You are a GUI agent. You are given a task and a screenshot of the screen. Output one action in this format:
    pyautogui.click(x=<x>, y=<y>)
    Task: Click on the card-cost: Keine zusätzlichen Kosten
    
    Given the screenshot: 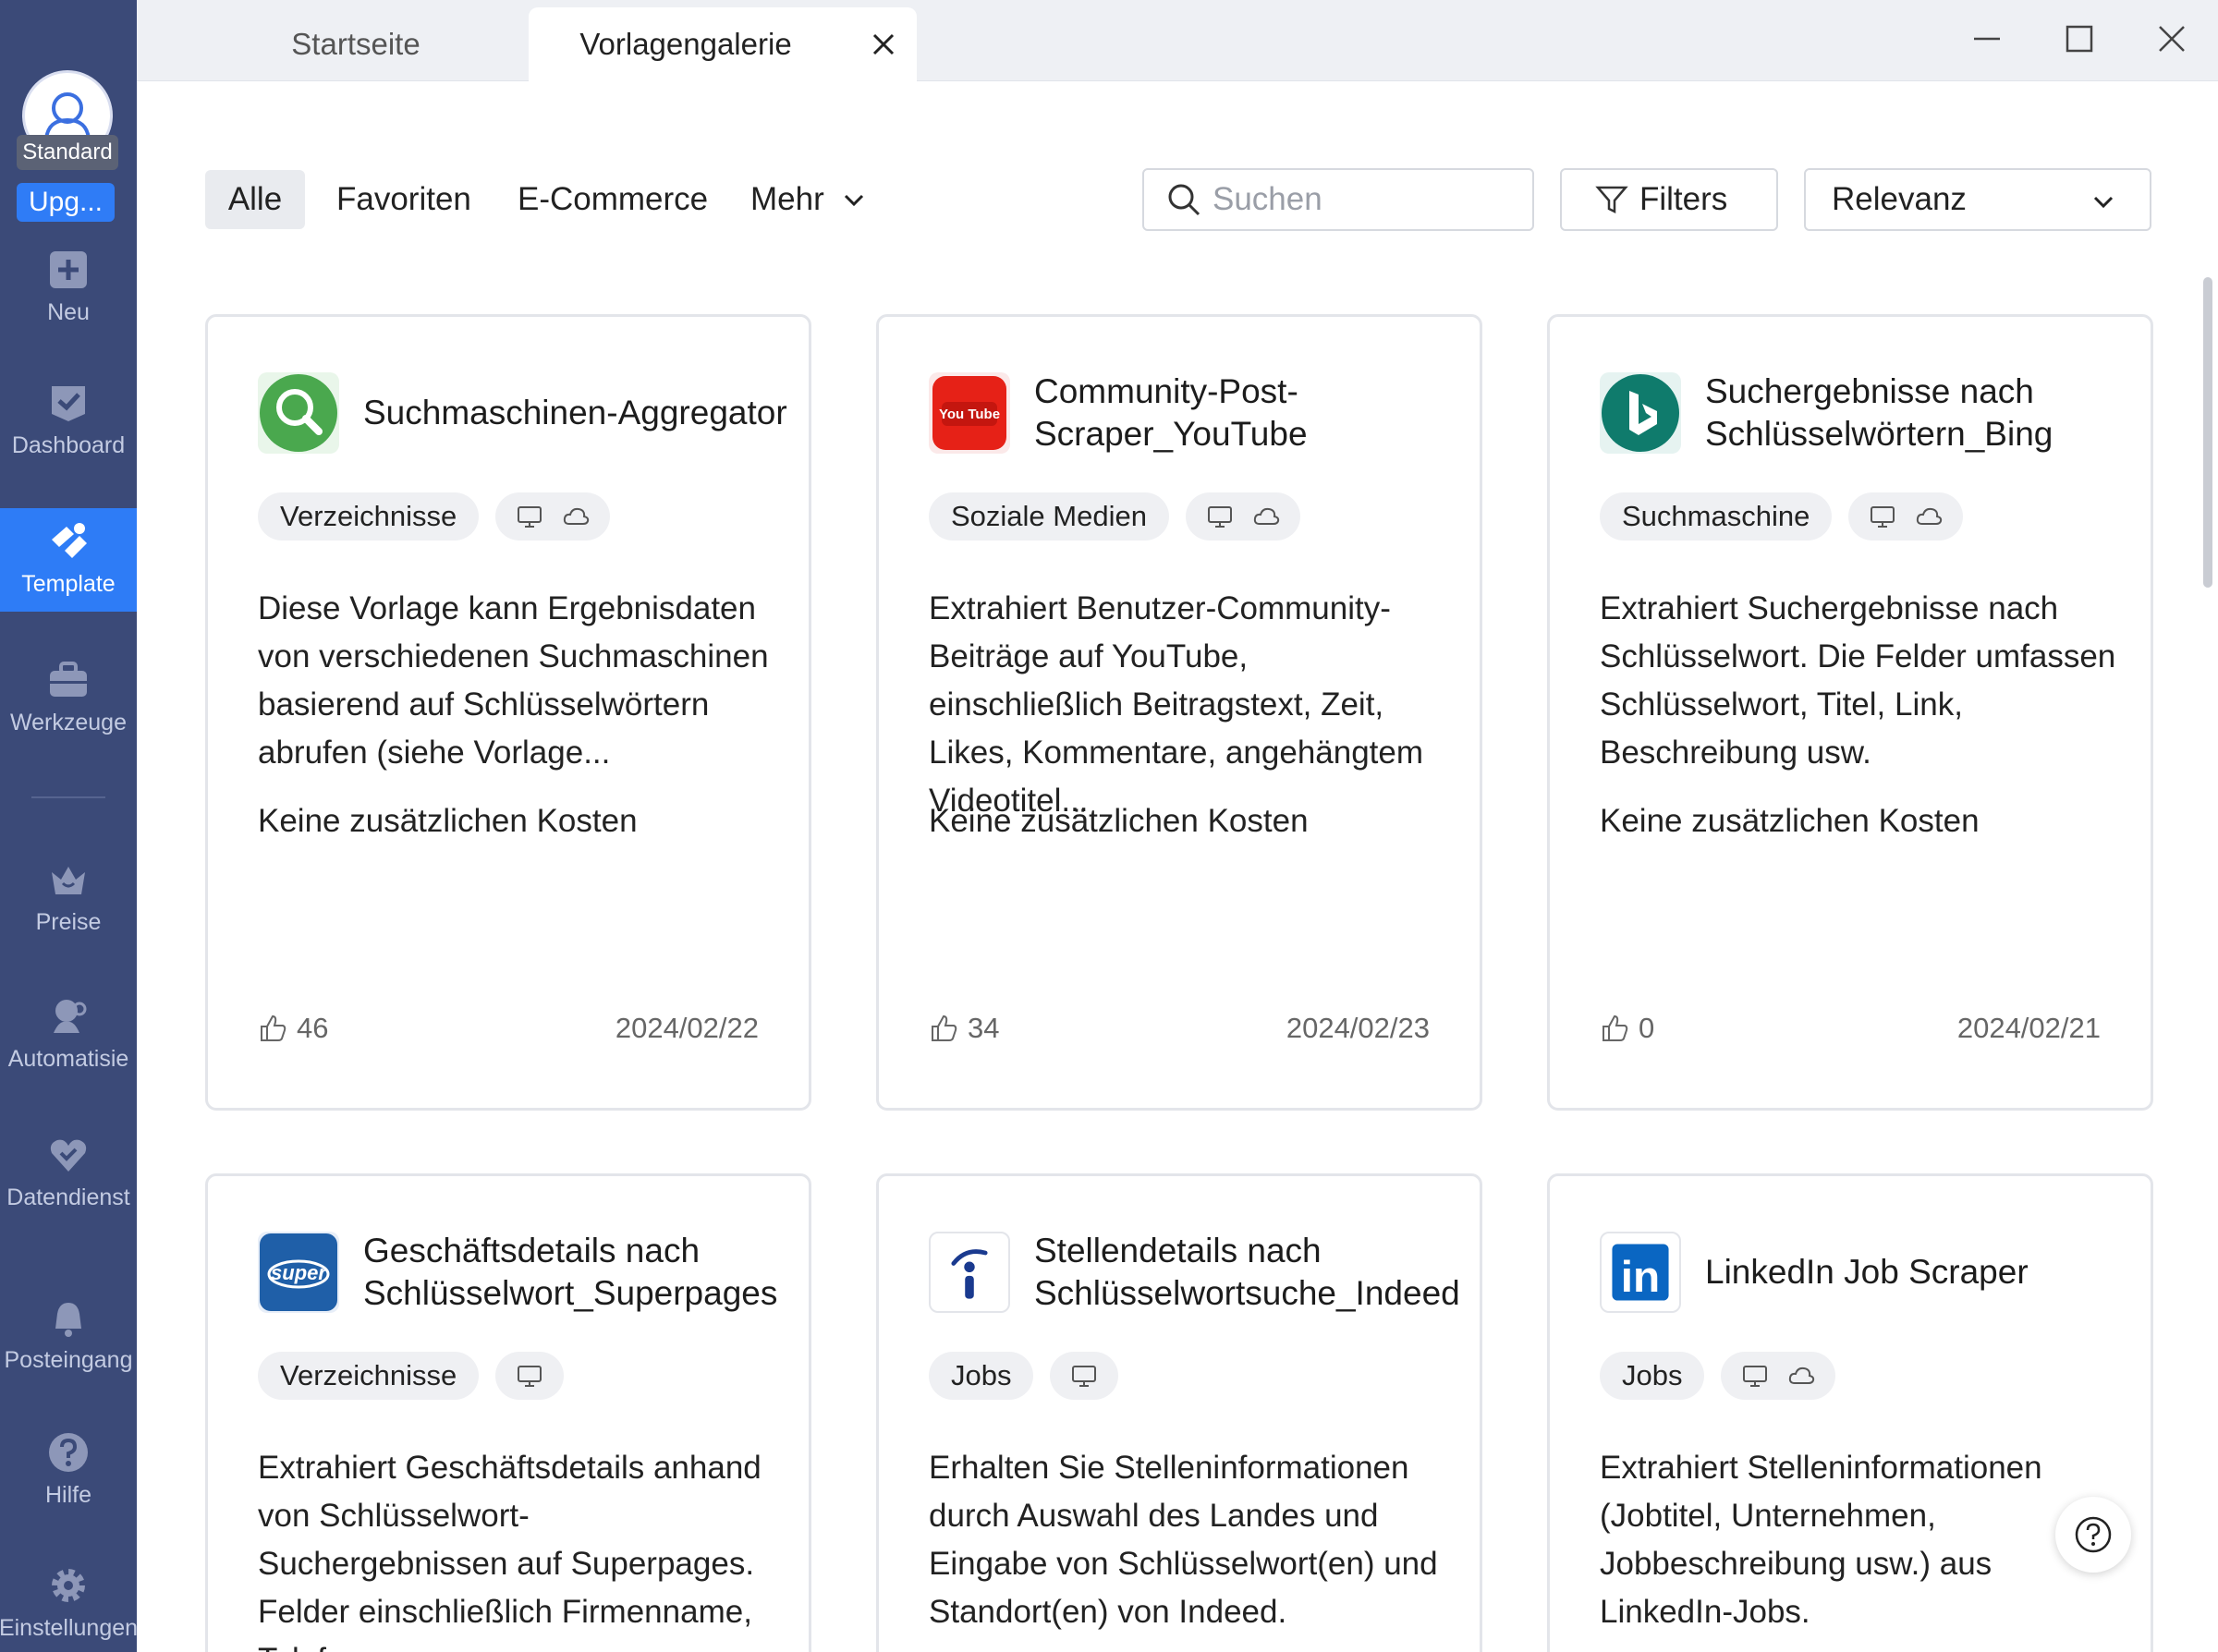 What is the action you would take?
    pyautogui.click(x=448, y=821)
    